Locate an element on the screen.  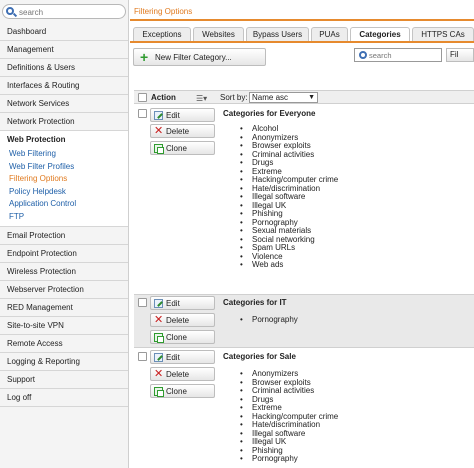
sidebar-item-endpoint-protection: Endpoint Protection is located at coordinates (64, 254).